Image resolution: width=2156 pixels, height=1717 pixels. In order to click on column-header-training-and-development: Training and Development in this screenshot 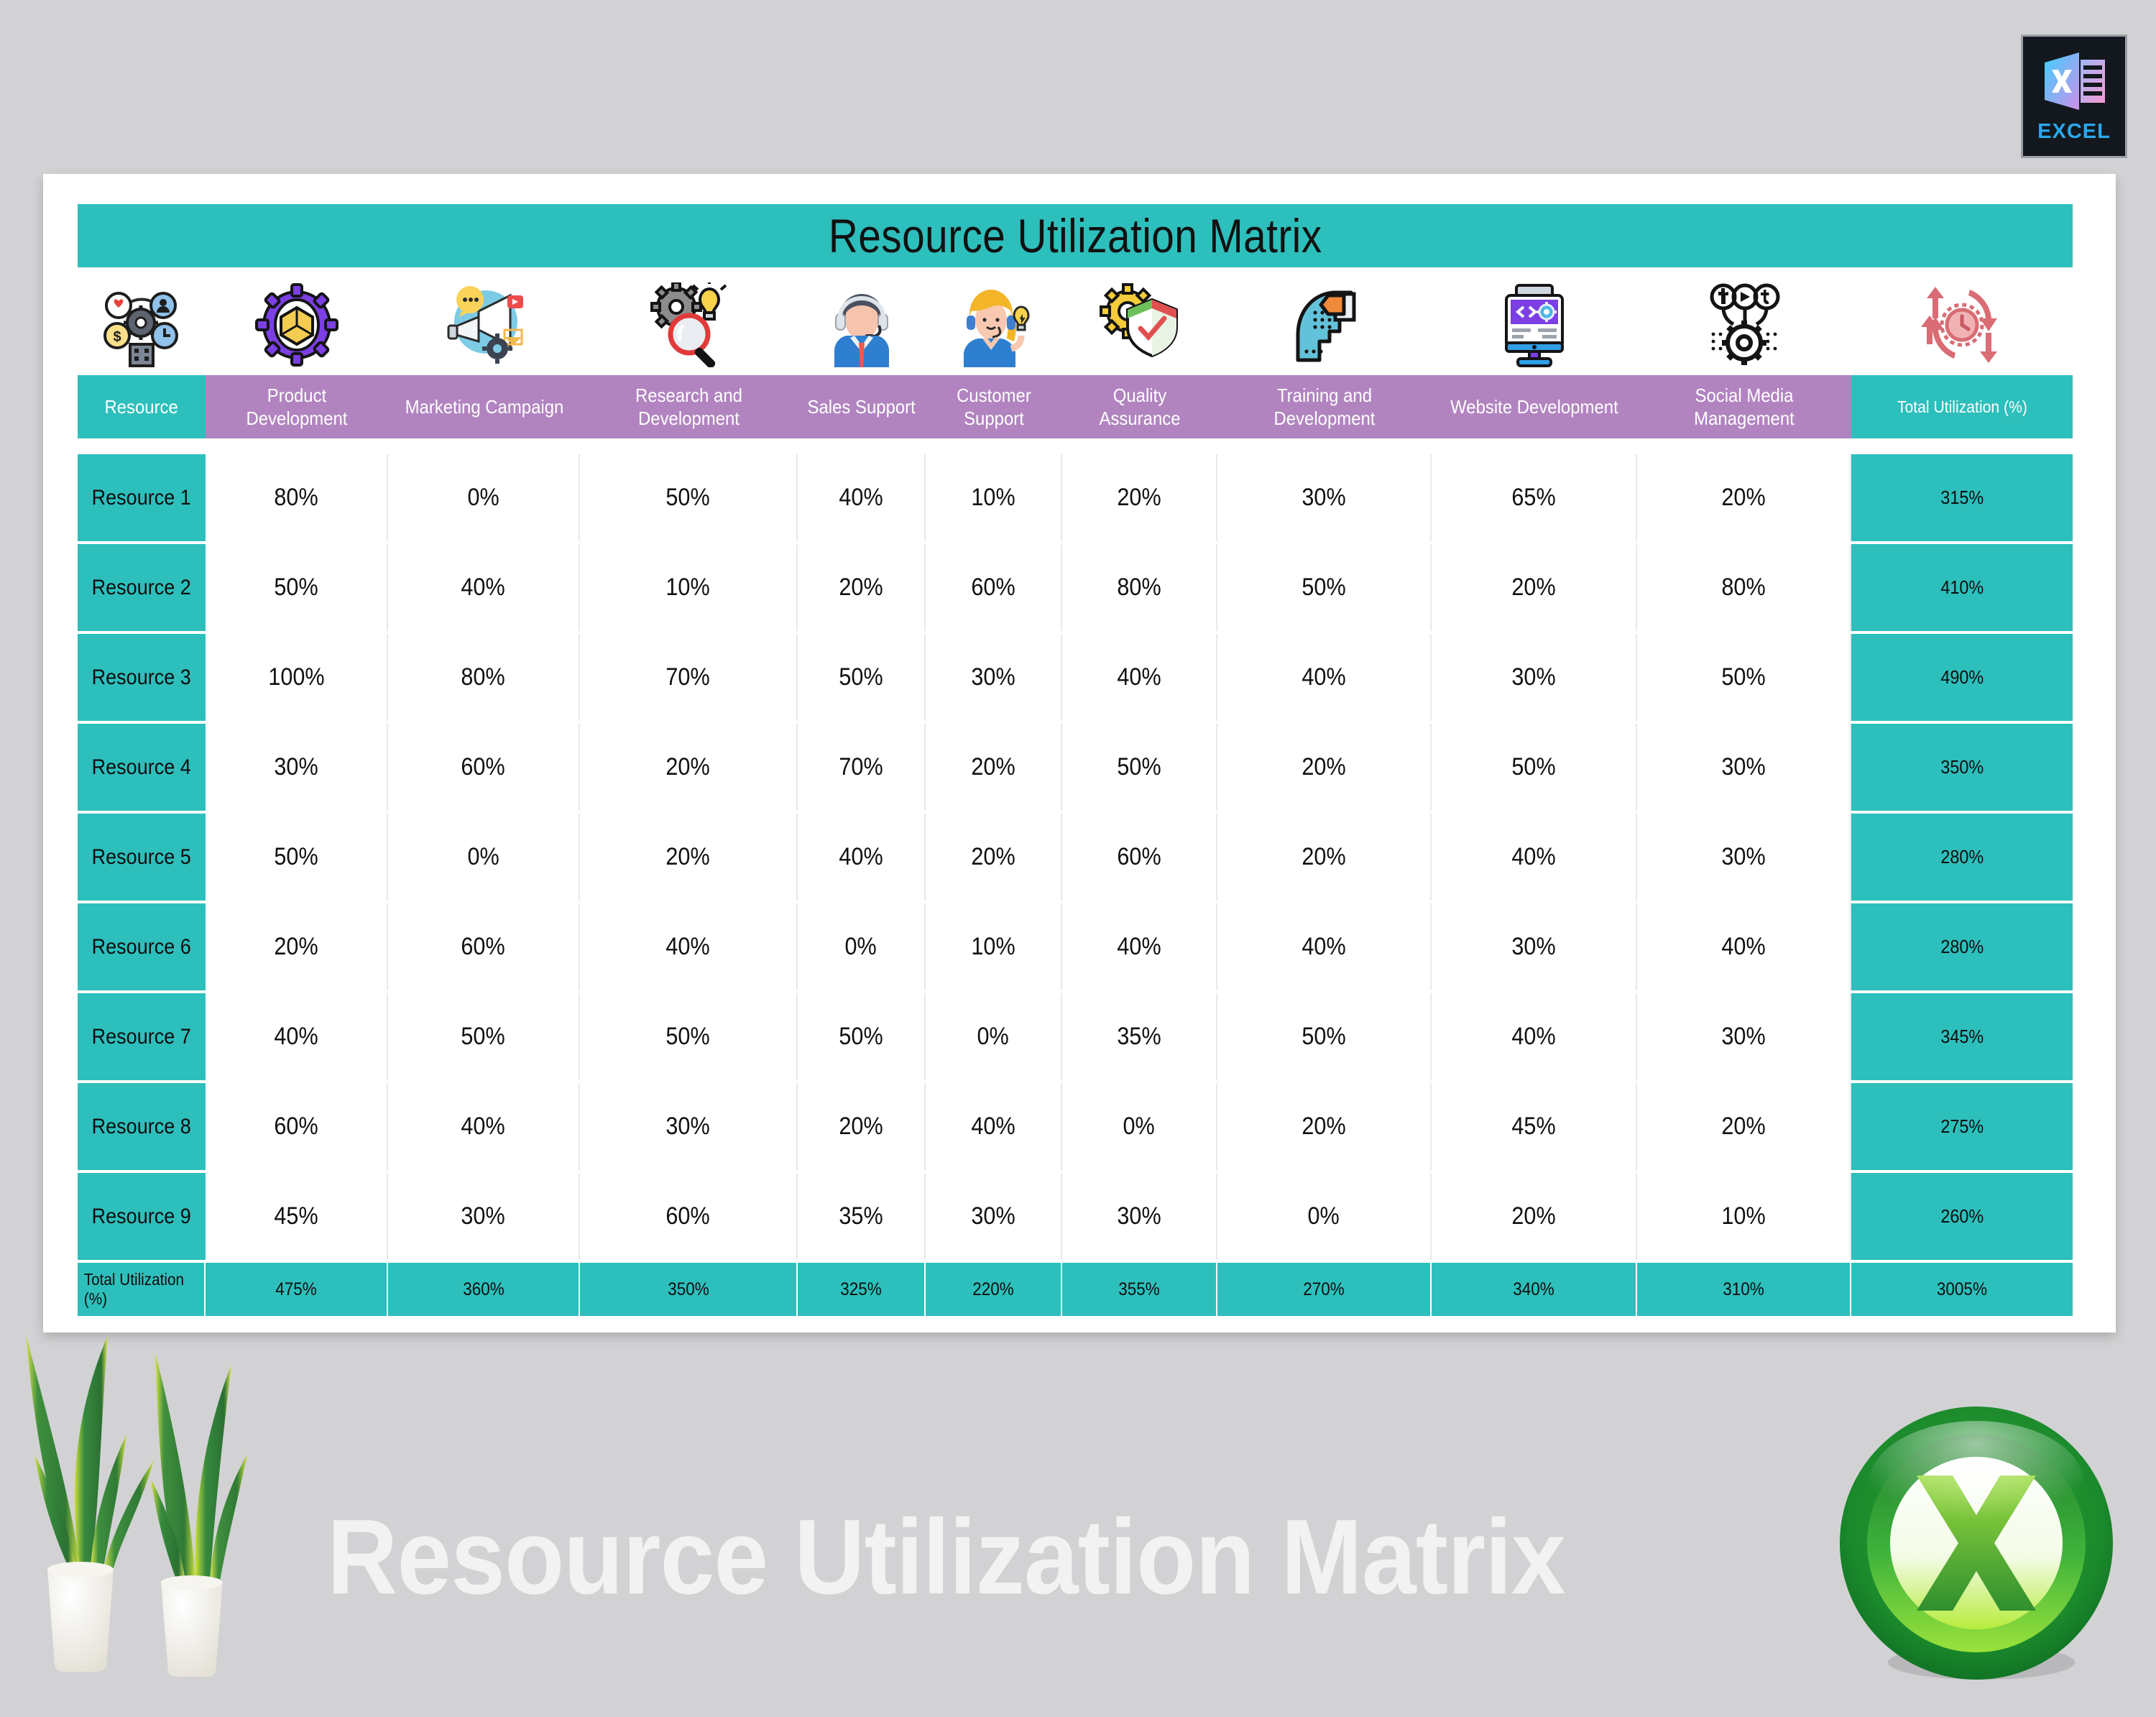, I will do `click(1324, 406)`.